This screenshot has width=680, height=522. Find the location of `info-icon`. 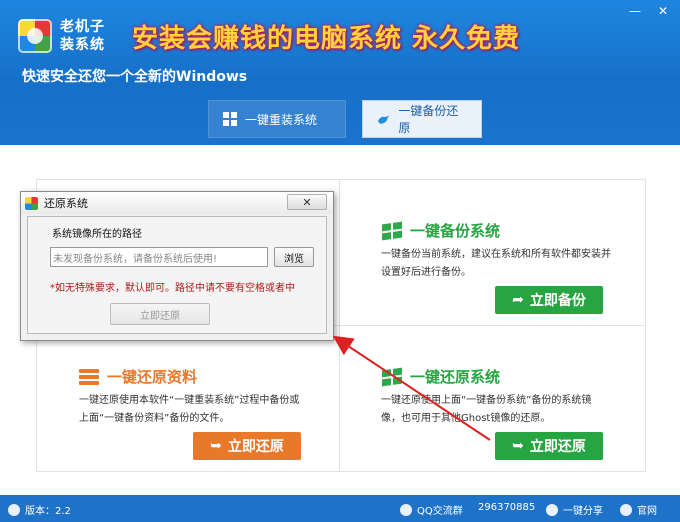

info-icon is located at coordinates (14, 509).